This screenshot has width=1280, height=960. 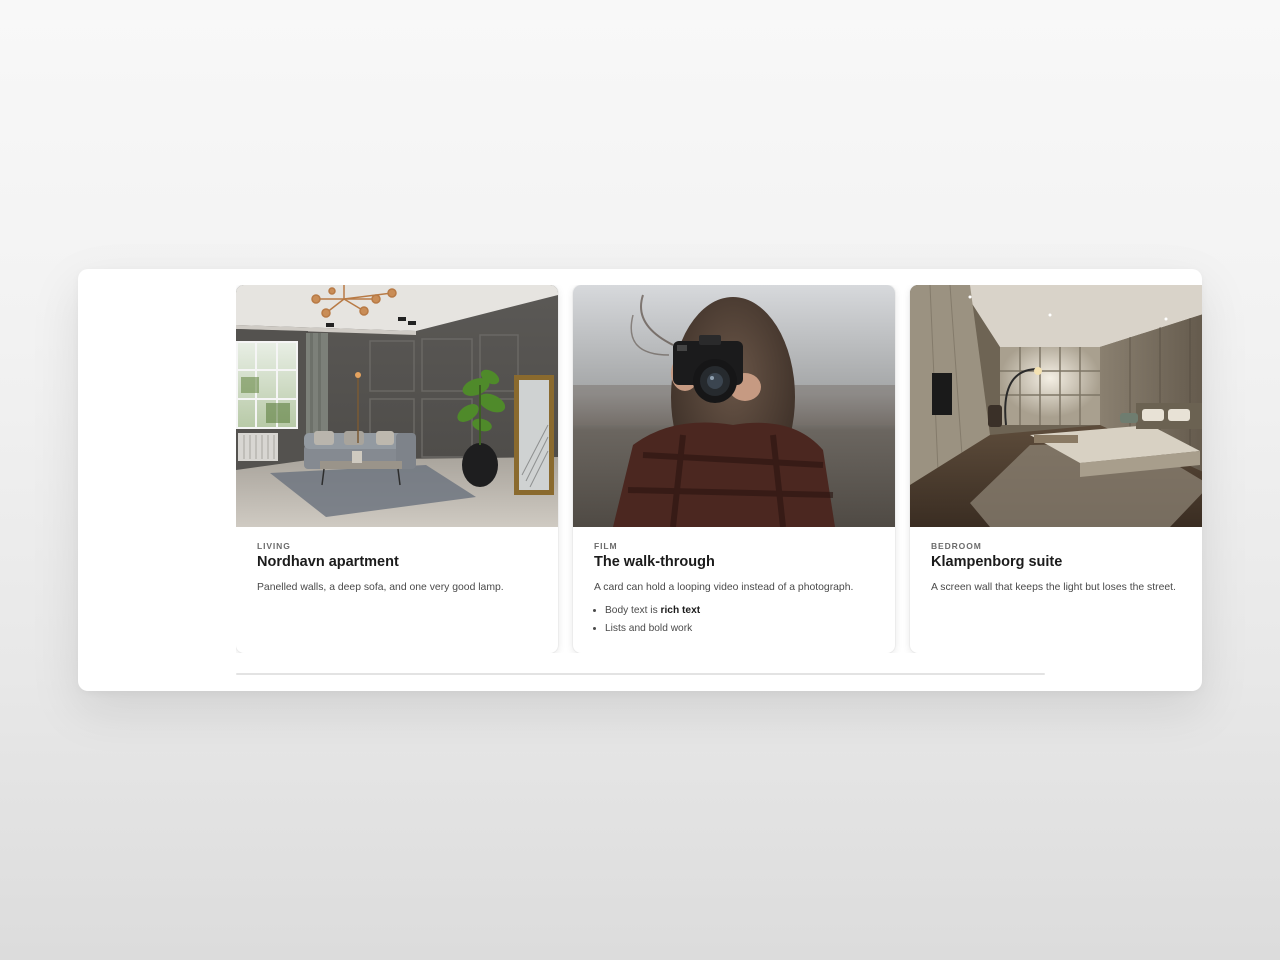 I want to click on card-title: The walk-through, so click(x=654, y=562).